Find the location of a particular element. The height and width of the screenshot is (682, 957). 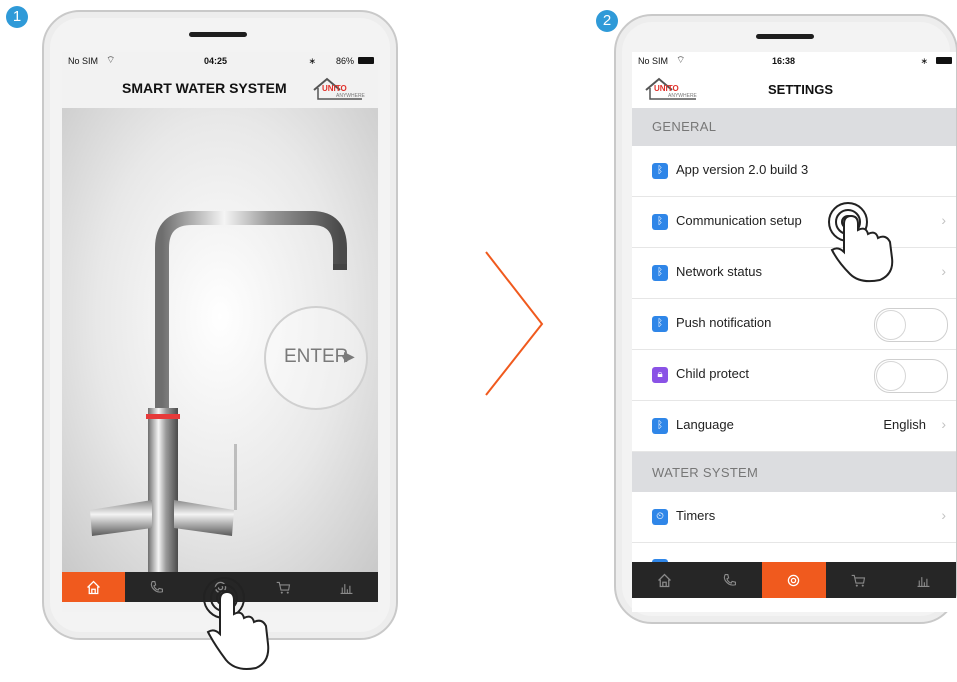

step-badge-1: 1 is located at coordinates (17, 17).